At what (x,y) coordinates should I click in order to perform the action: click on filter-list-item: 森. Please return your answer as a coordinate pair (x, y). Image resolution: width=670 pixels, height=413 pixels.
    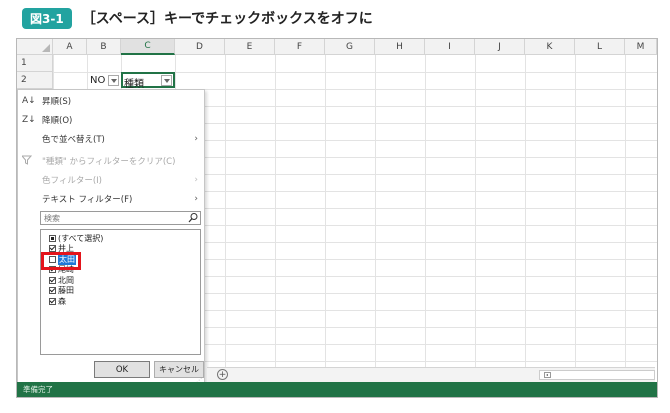
    Looking at the image, I should click on (57, 301).